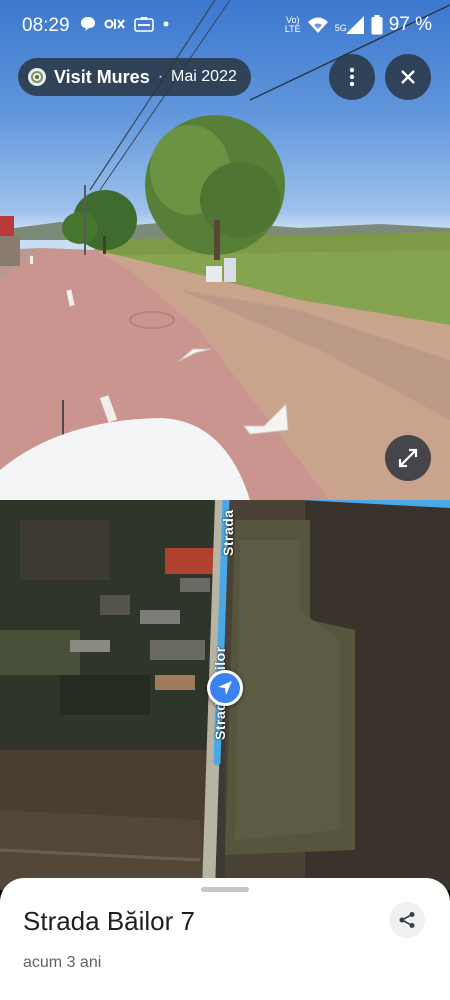 This screenshot has height=1000, width=450. Describe the element at coordinates (114, 24) in the screenshot. I see `olx-app-icon` at that location.